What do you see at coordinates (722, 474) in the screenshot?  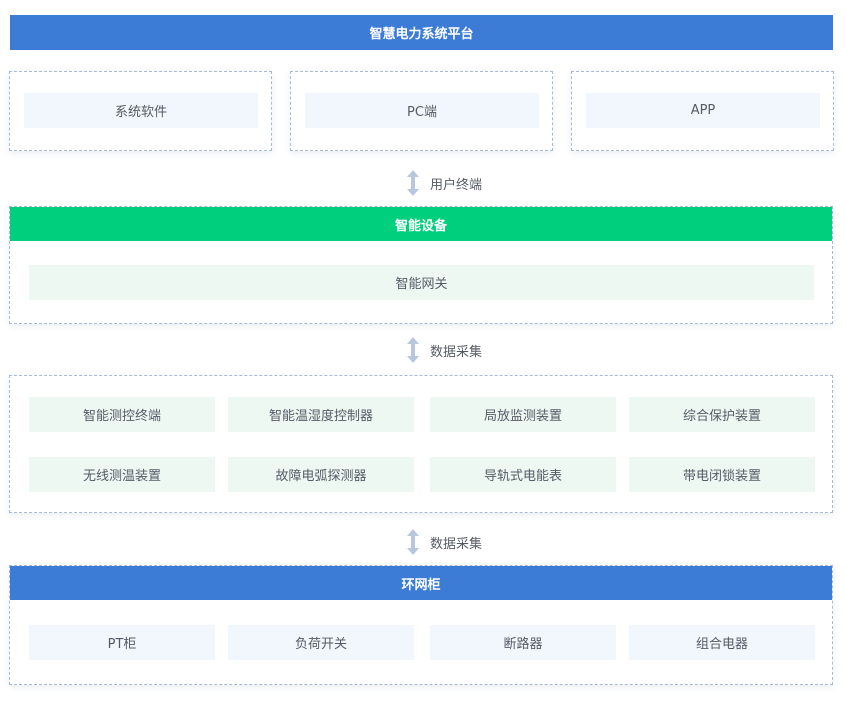 I see `device-item: 带电闭锁装置` at bounding box center [722, 474].